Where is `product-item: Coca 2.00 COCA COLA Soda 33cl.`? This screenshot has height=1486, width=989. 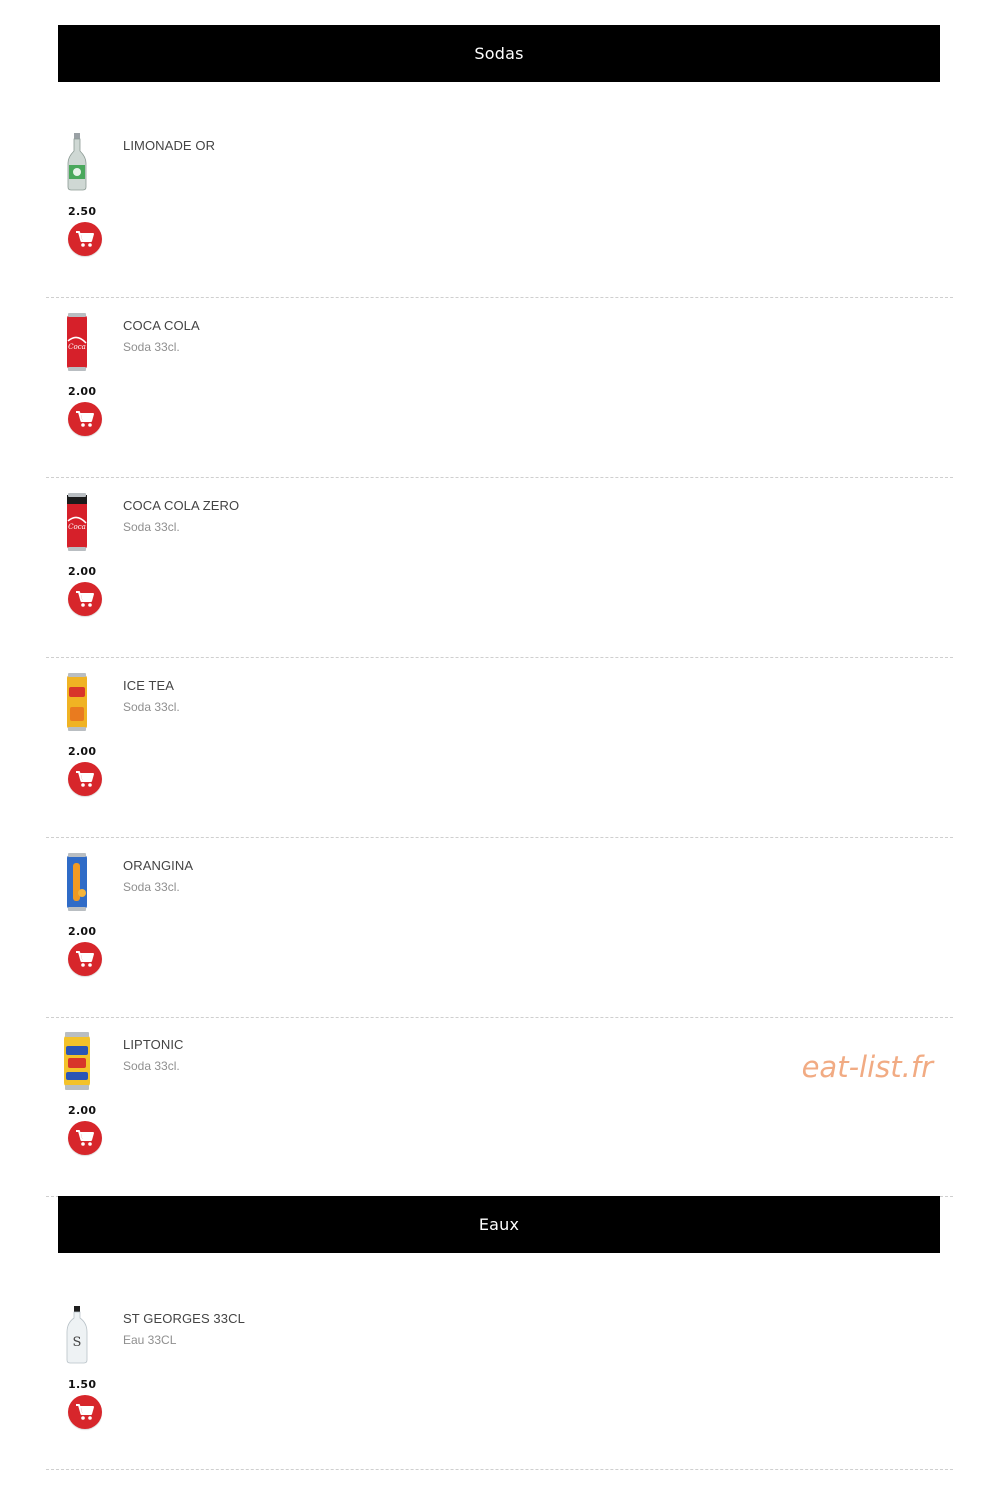 product-item: Coca 2.00 COCA COLA Soda 33cl. is located at coordinates (499, 388).